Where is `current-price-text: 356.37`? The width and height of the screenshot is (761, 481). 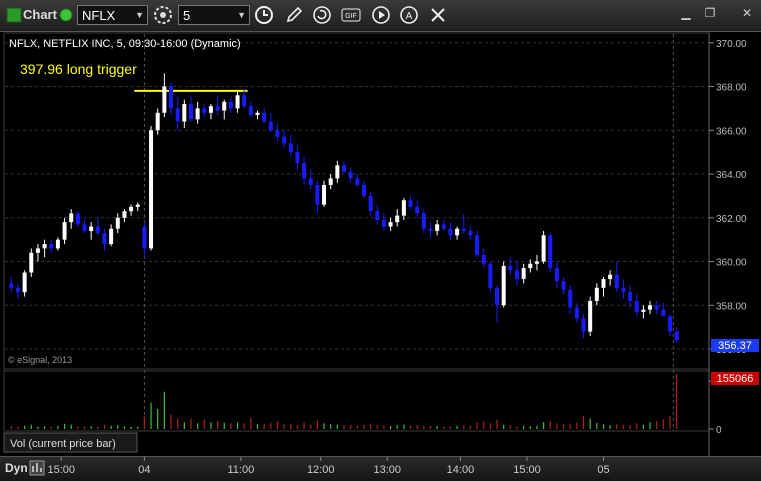
current-price-text: 356.37 is located at coordinates (735, 346).